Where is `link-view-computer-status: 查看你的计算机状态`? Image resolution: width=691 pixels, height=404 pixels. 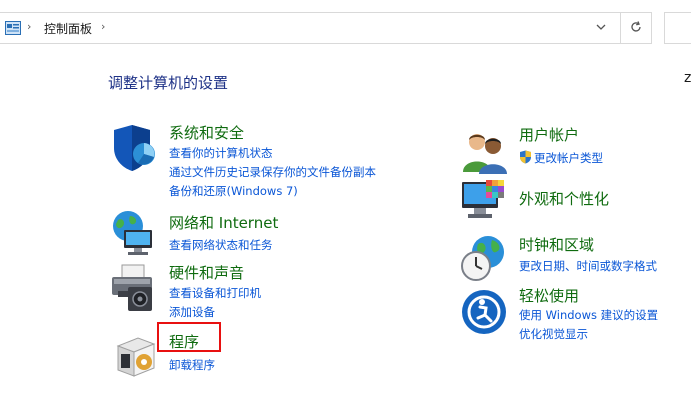
link-view-computer-status: 查看你的计算机状态 is located at coordinates (221, 153).